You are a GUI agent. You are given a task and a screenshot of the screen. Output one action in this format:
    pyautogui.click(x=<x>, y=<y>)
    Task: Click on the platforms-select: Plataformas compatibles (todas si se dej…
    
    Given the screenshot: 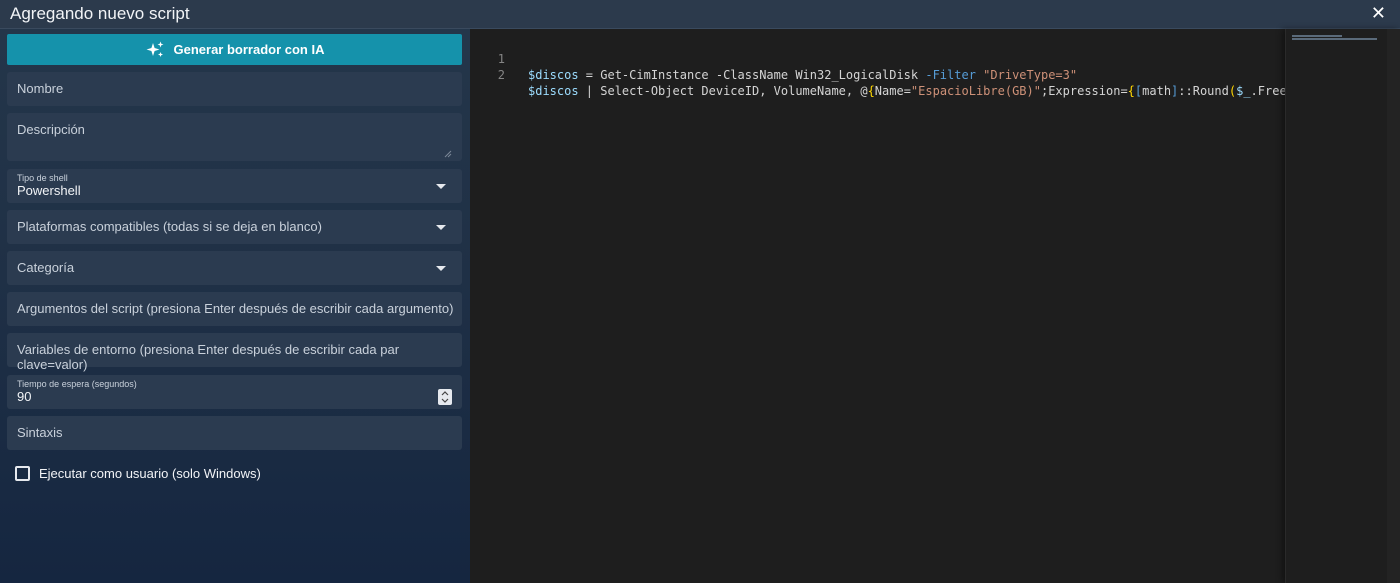 What is the action you would take?
    pyautogui.click(x=234, y=227)
    